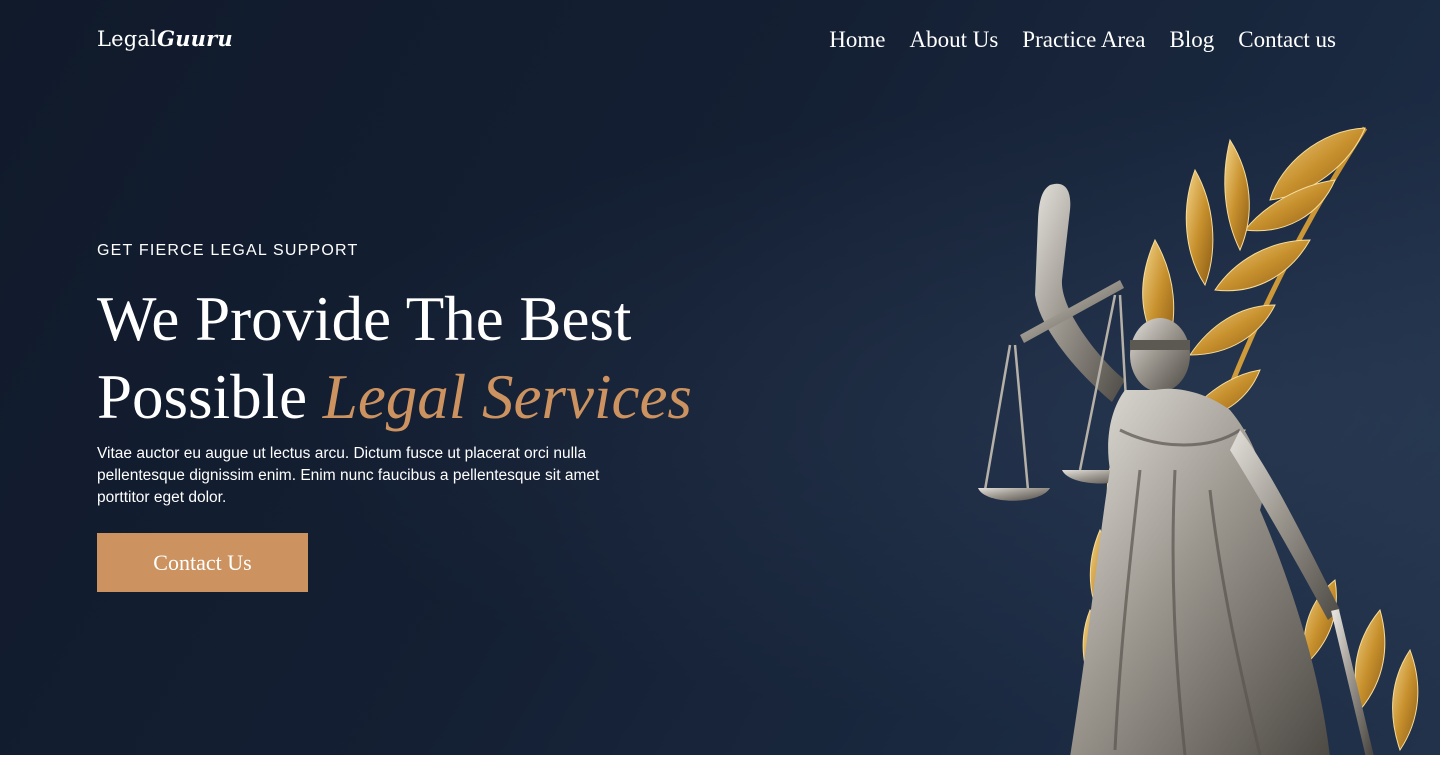 The width and height of the screenshot is (1440, 757). Describe the element at coordinates (202, 562) in the screenshot. I see `contact-us-button: Contact Us` at that location.